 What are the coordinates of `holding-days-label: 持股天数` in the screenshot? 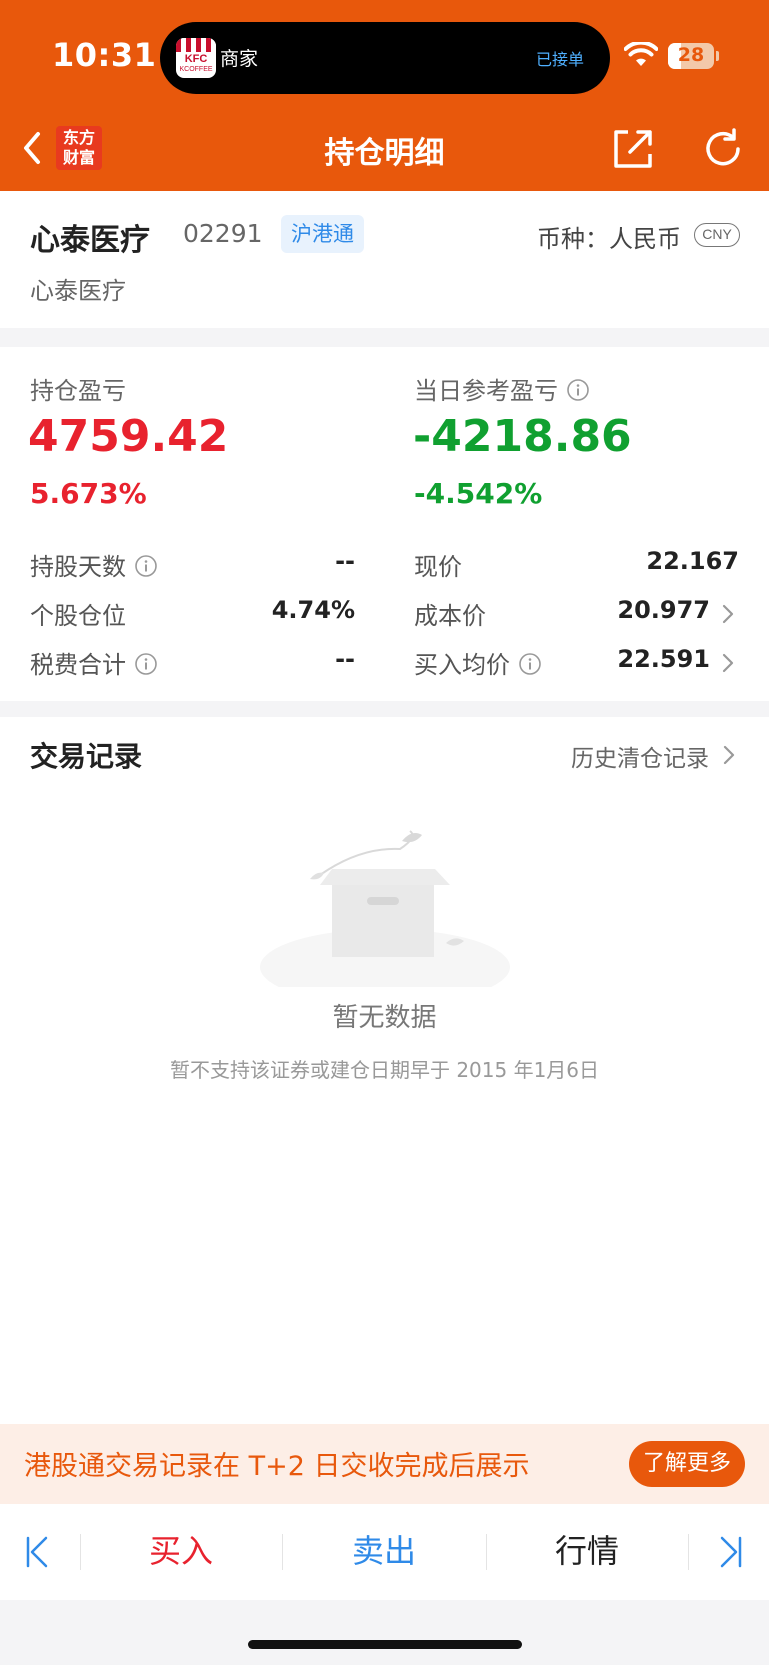 It's located at (78, 567).